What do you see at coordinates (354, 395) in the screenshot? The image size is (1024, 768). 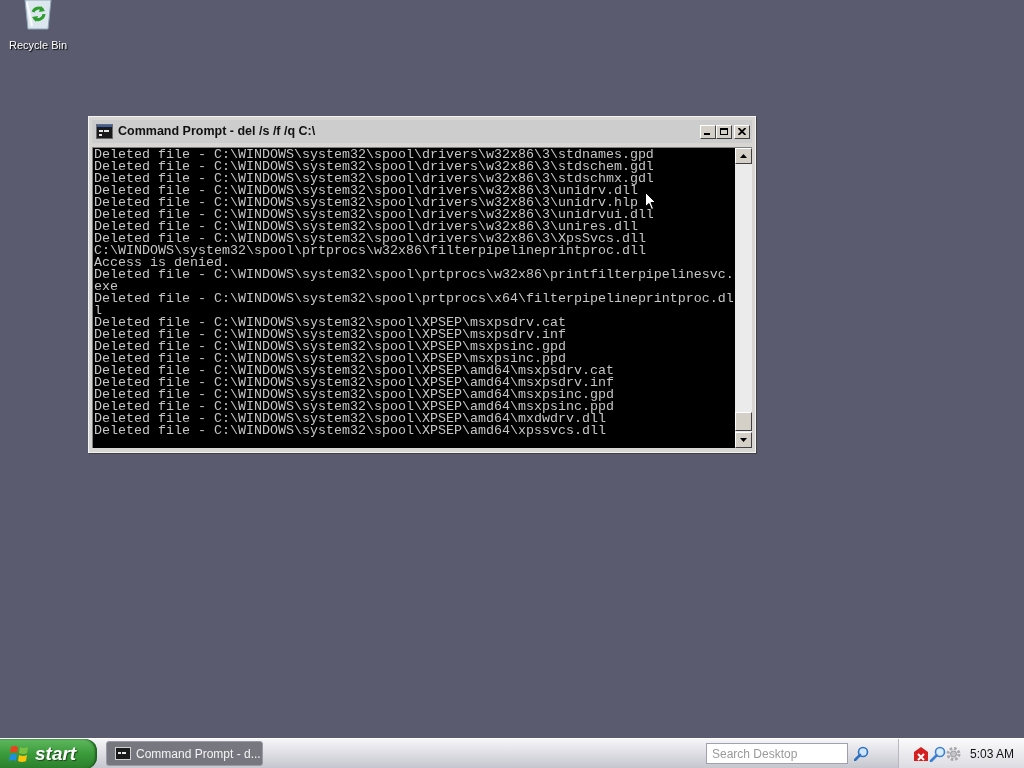 I see `console-line: Deleted file - C:\WINDOWS\system32\spool\XPSEP\amd64\msxpsinc.gpd` at bounding box center [354, 395].